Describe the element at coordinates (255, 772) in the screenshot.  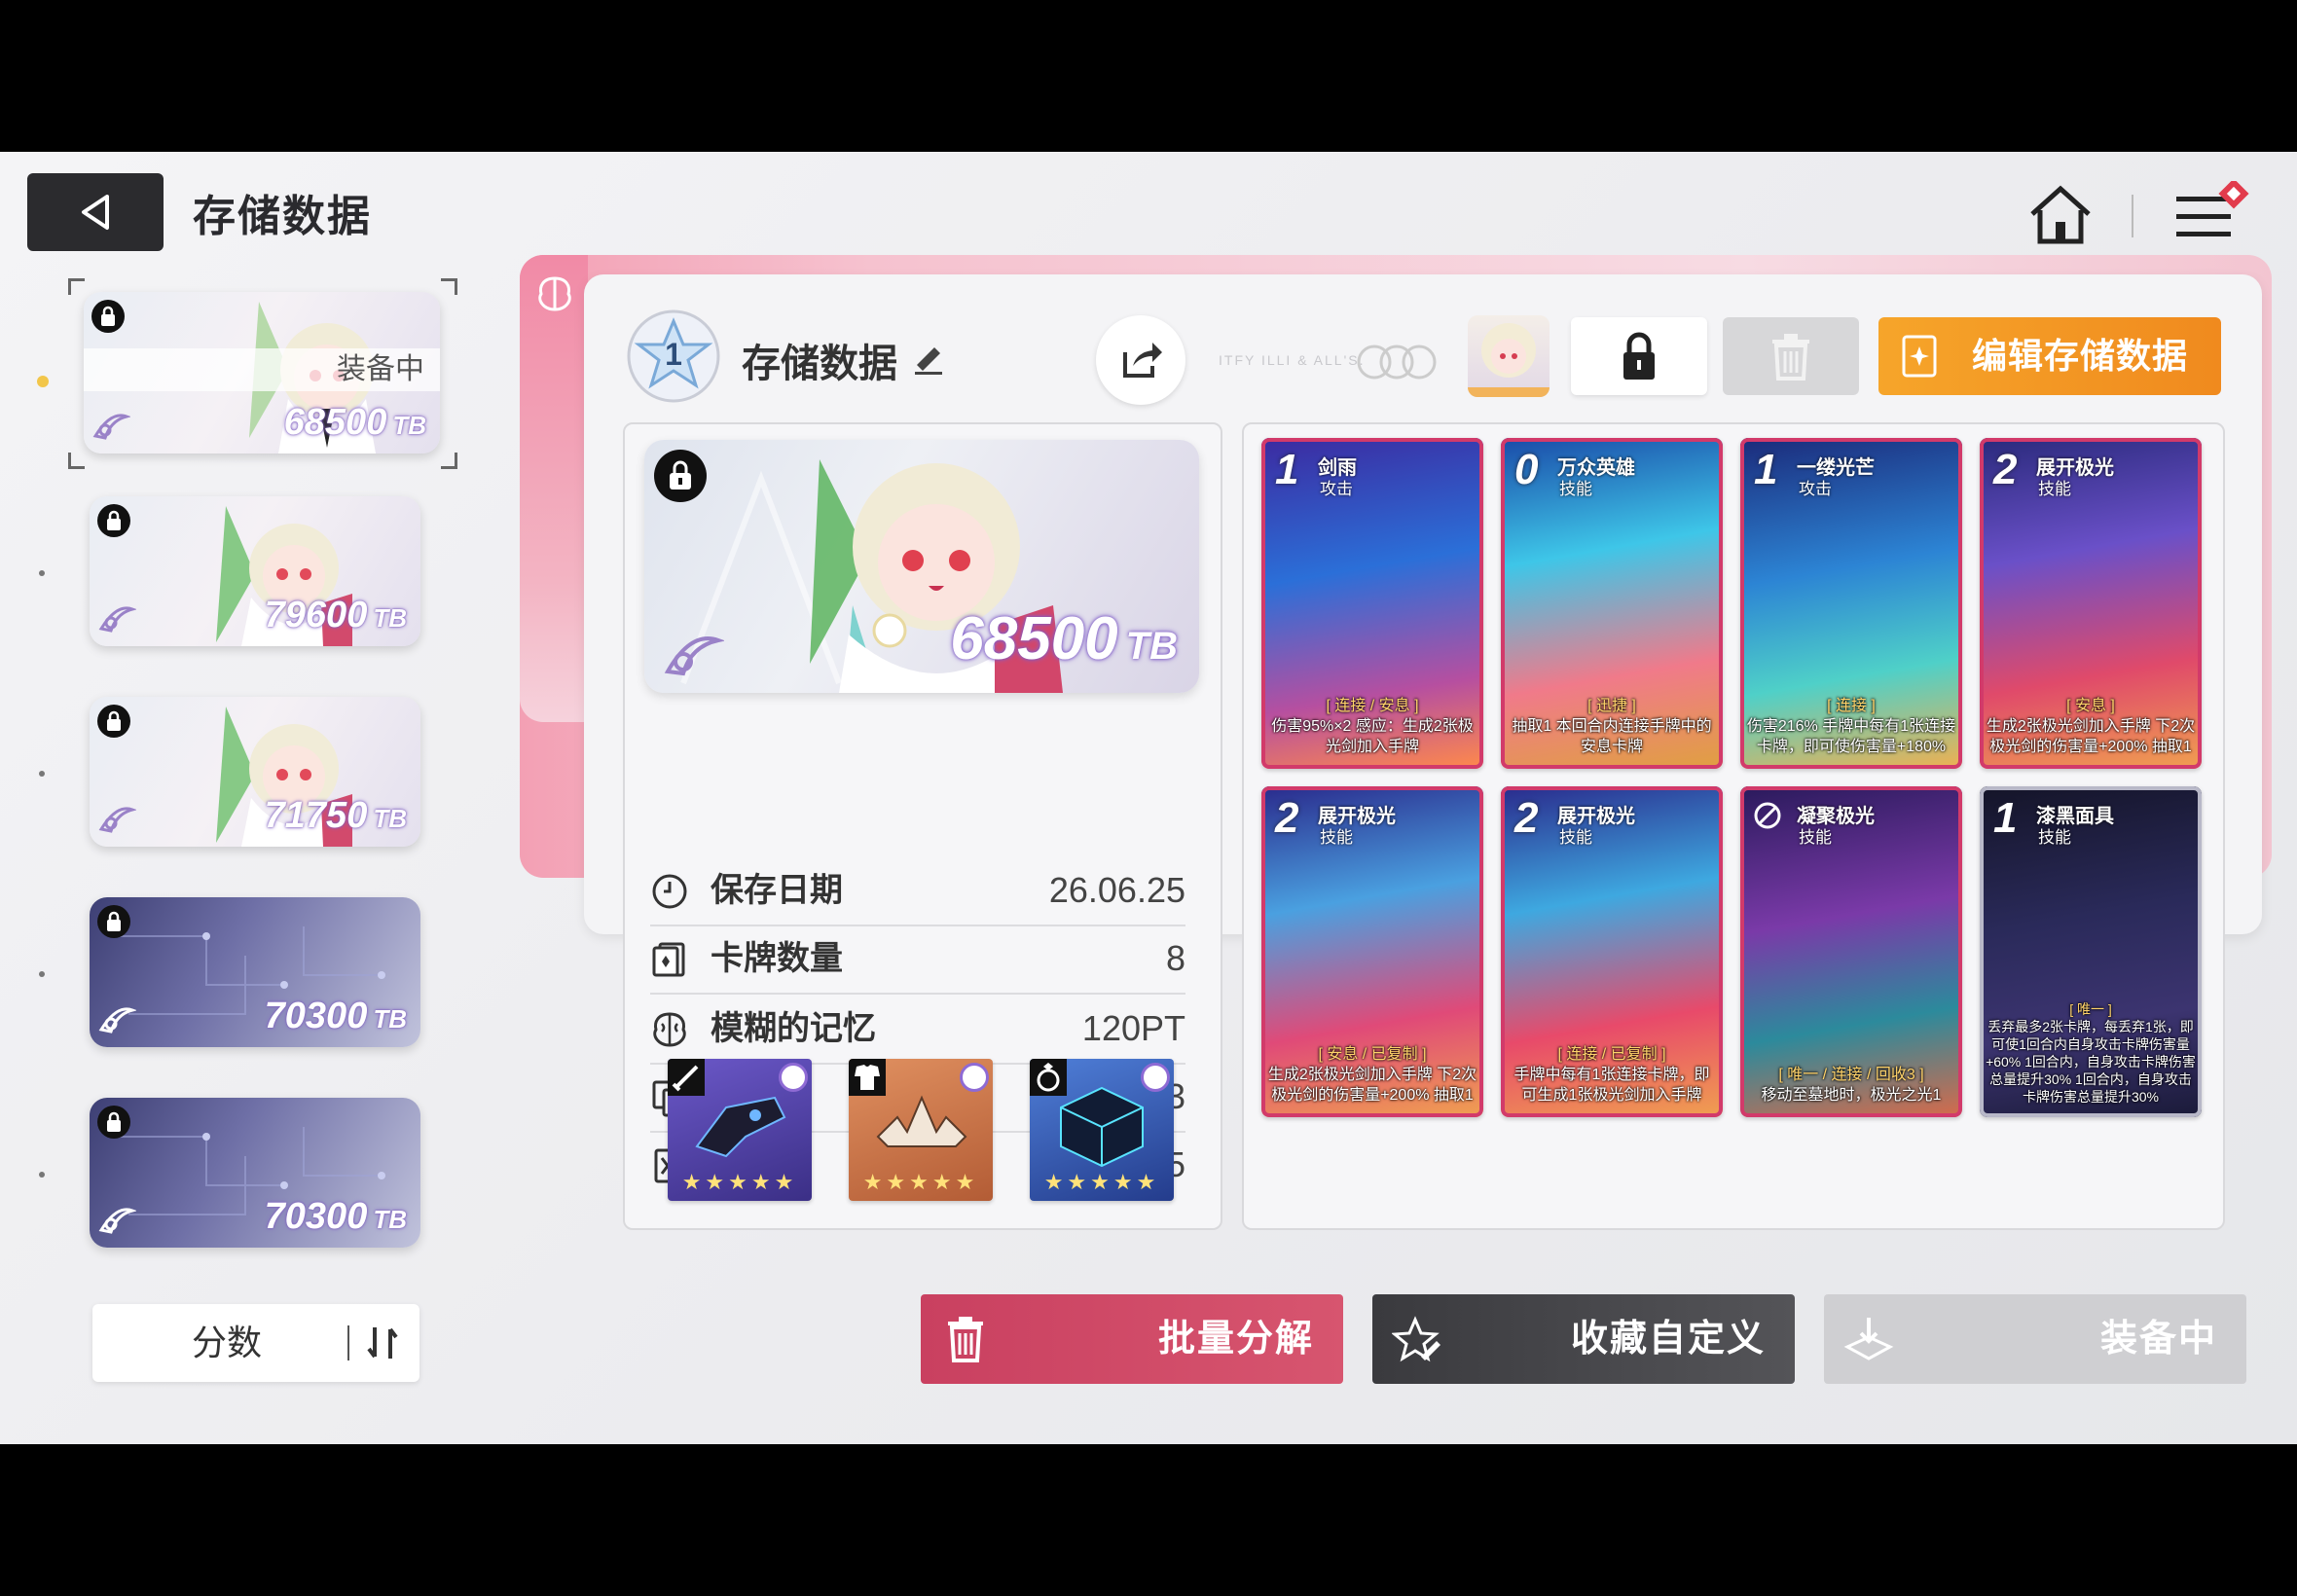
I see `save-slot-3: 71750 TB` at that location.